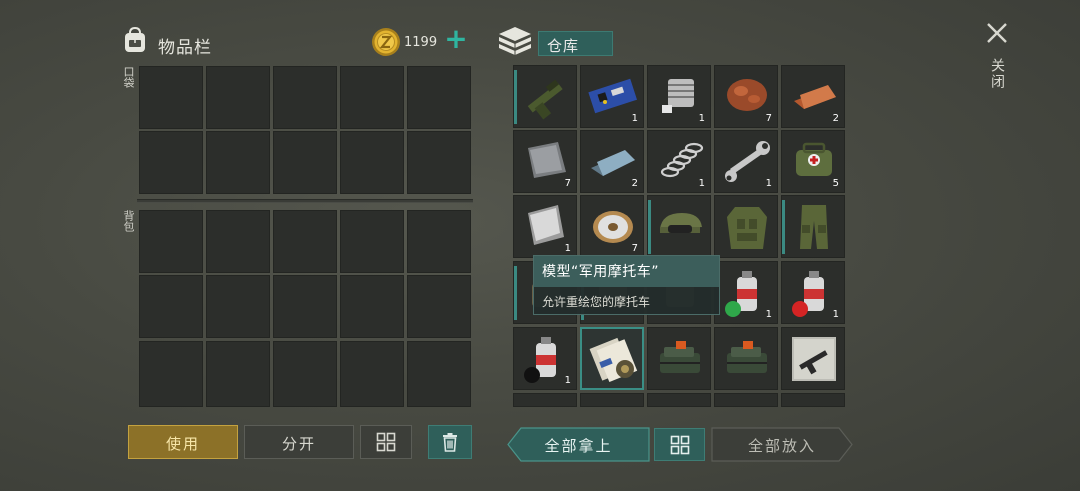  Describe the element at coordinates (997, 33) in the screenshot. I see `close-icon` at that location.